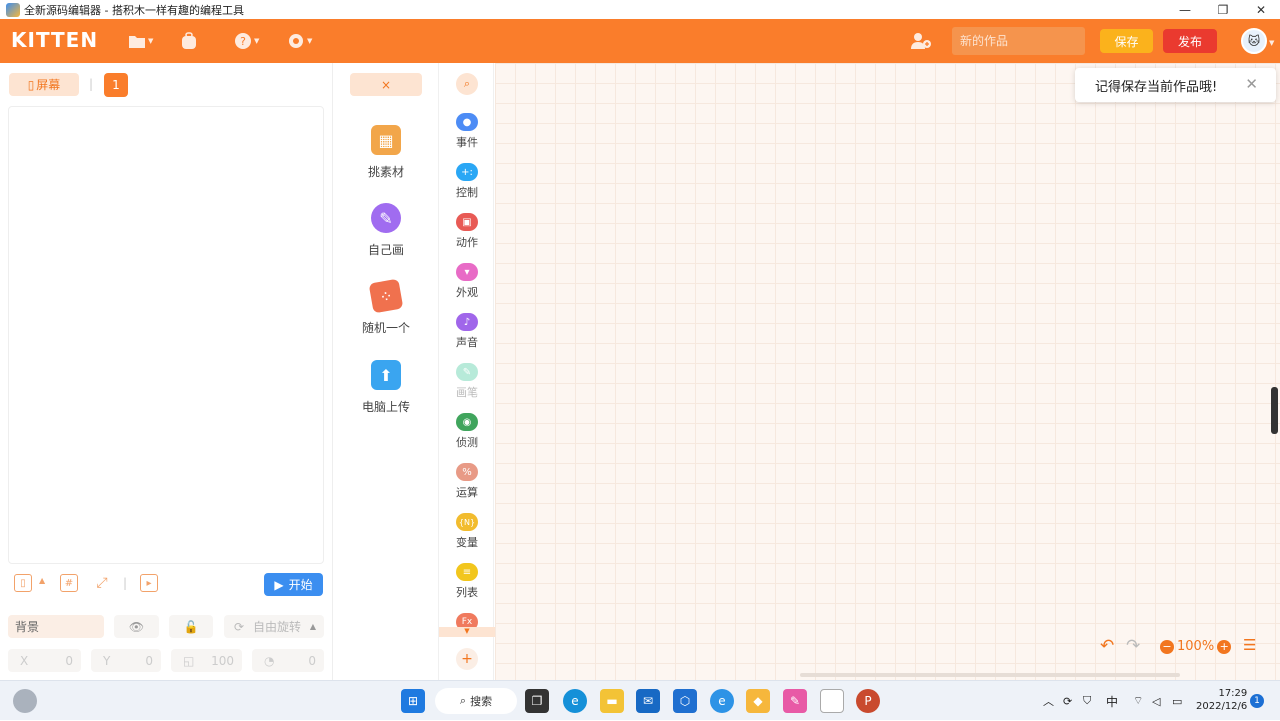 The image size is (1280, 721). What do you see at coordinates (640, 41) in the screenshot?
I see `top-toolbar: KITTEN ▼ ?▼ ▼ 保存 发布 🐱 ▼` at bounding box center [640, 41].